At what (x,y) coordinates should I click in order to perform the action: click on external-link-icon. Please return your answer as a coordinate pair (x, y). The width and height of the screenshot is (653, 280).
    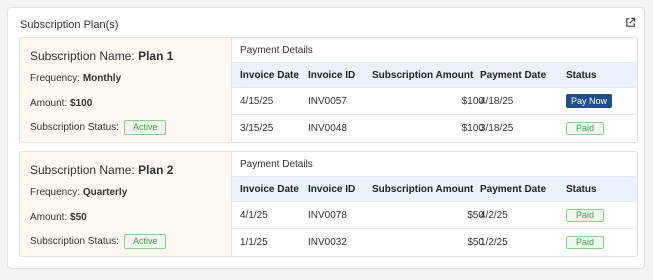
    Looking at the image, I should click on (630, 22).